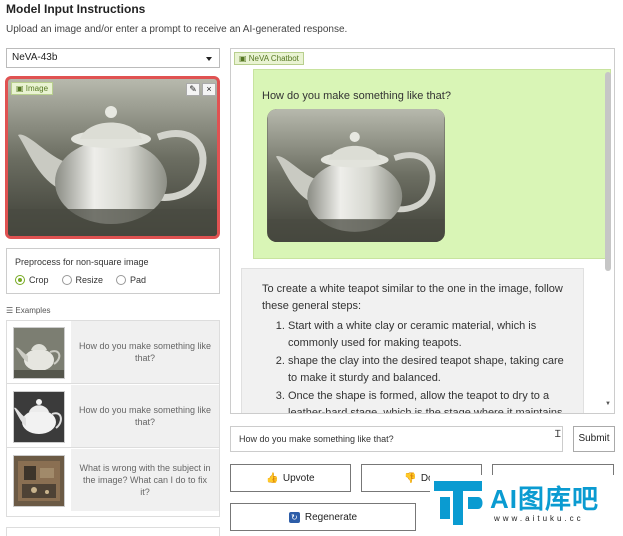 The image size is (623, 536). I want to click on user-message-text: How do you make something like that?, so click(356, 96).